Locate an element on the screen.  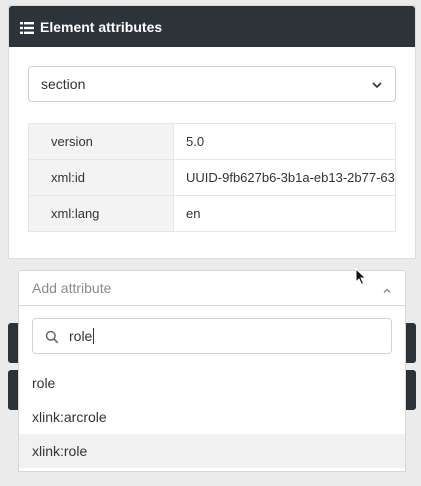
table-row: xml:id UUID-9fb627b6-3b1a-eb13-2b77-63 is located at coordinates (212, 177).